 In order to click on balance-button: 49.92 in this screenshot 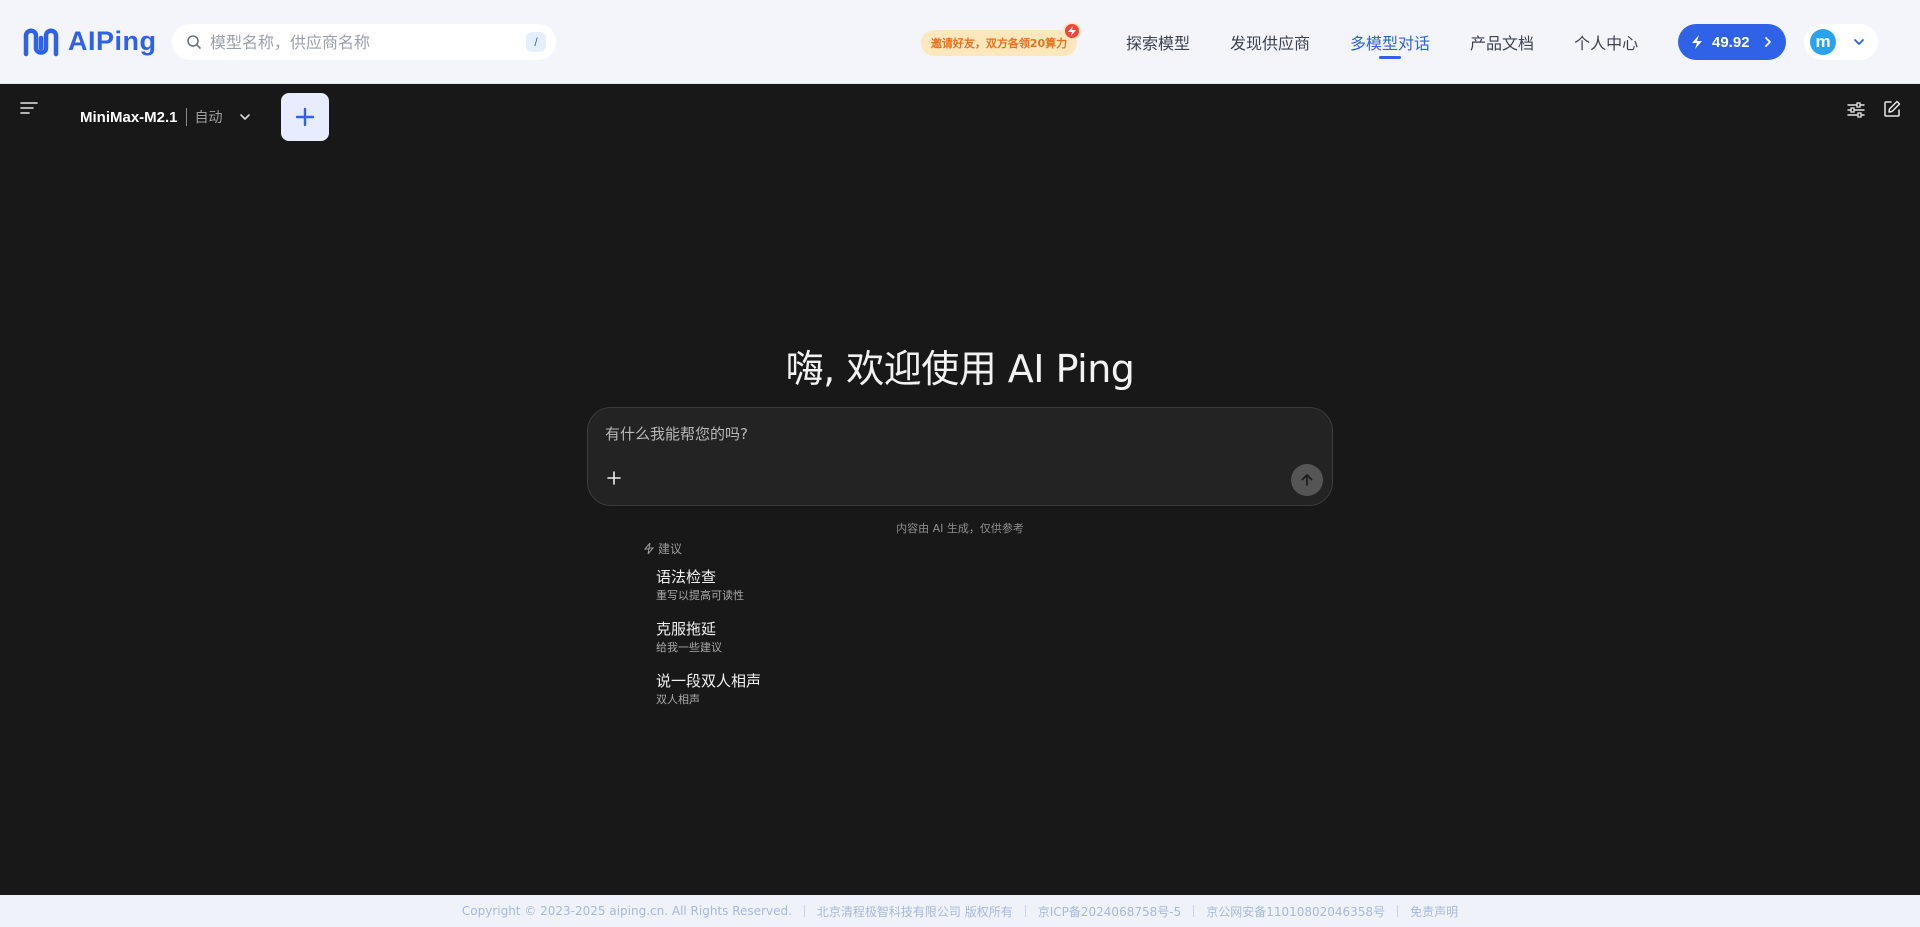, I will do `click(1732, 42)`.